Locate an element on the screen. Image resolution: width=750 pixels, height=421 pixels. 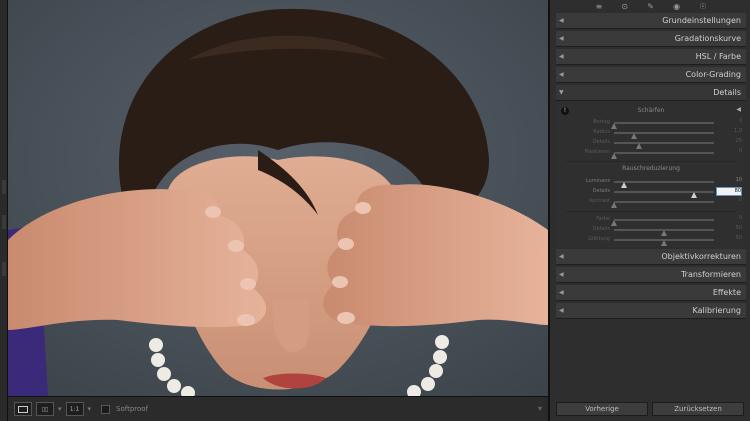
section-label: Transformieren is located at coordinates (710, 274).